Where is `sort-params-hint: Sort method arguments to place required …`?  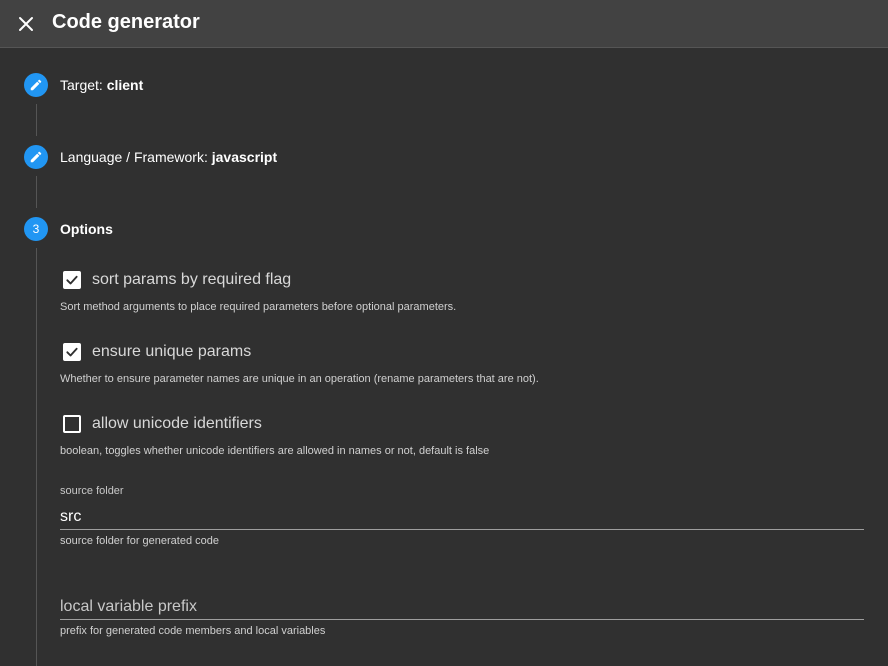 sort-params-hint: Sort method arguments to place required … is located at coordinates (258, 307).